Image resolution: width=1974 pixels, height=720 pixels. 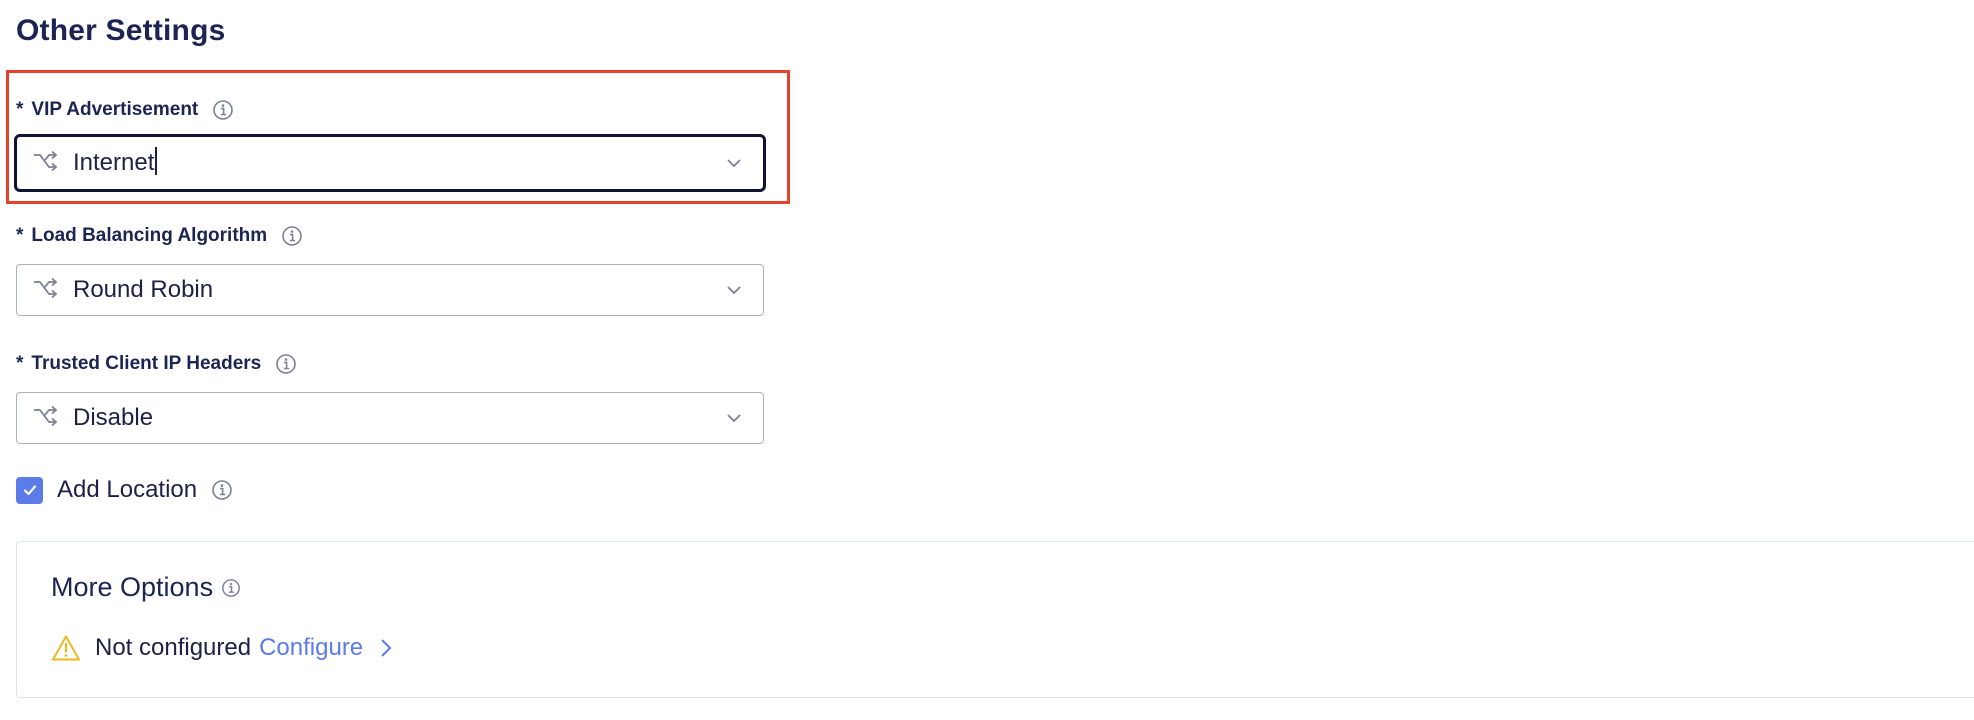 What do you see at coordinates (66, 648) in the screenshot?
I see `warning-icon` at bounding box center [66, 648].